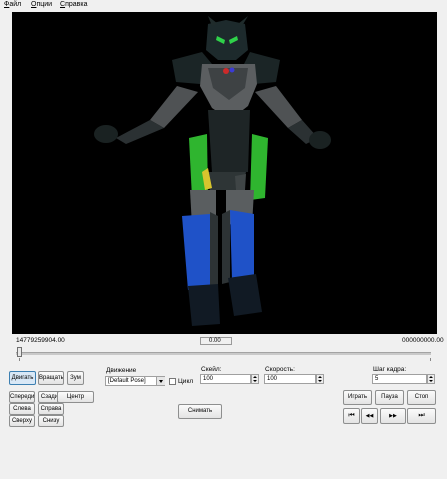  What do you see at coordinates (320, 379) in the screenshot?
I see `speed-spinner` at bounding box center [320, 379].